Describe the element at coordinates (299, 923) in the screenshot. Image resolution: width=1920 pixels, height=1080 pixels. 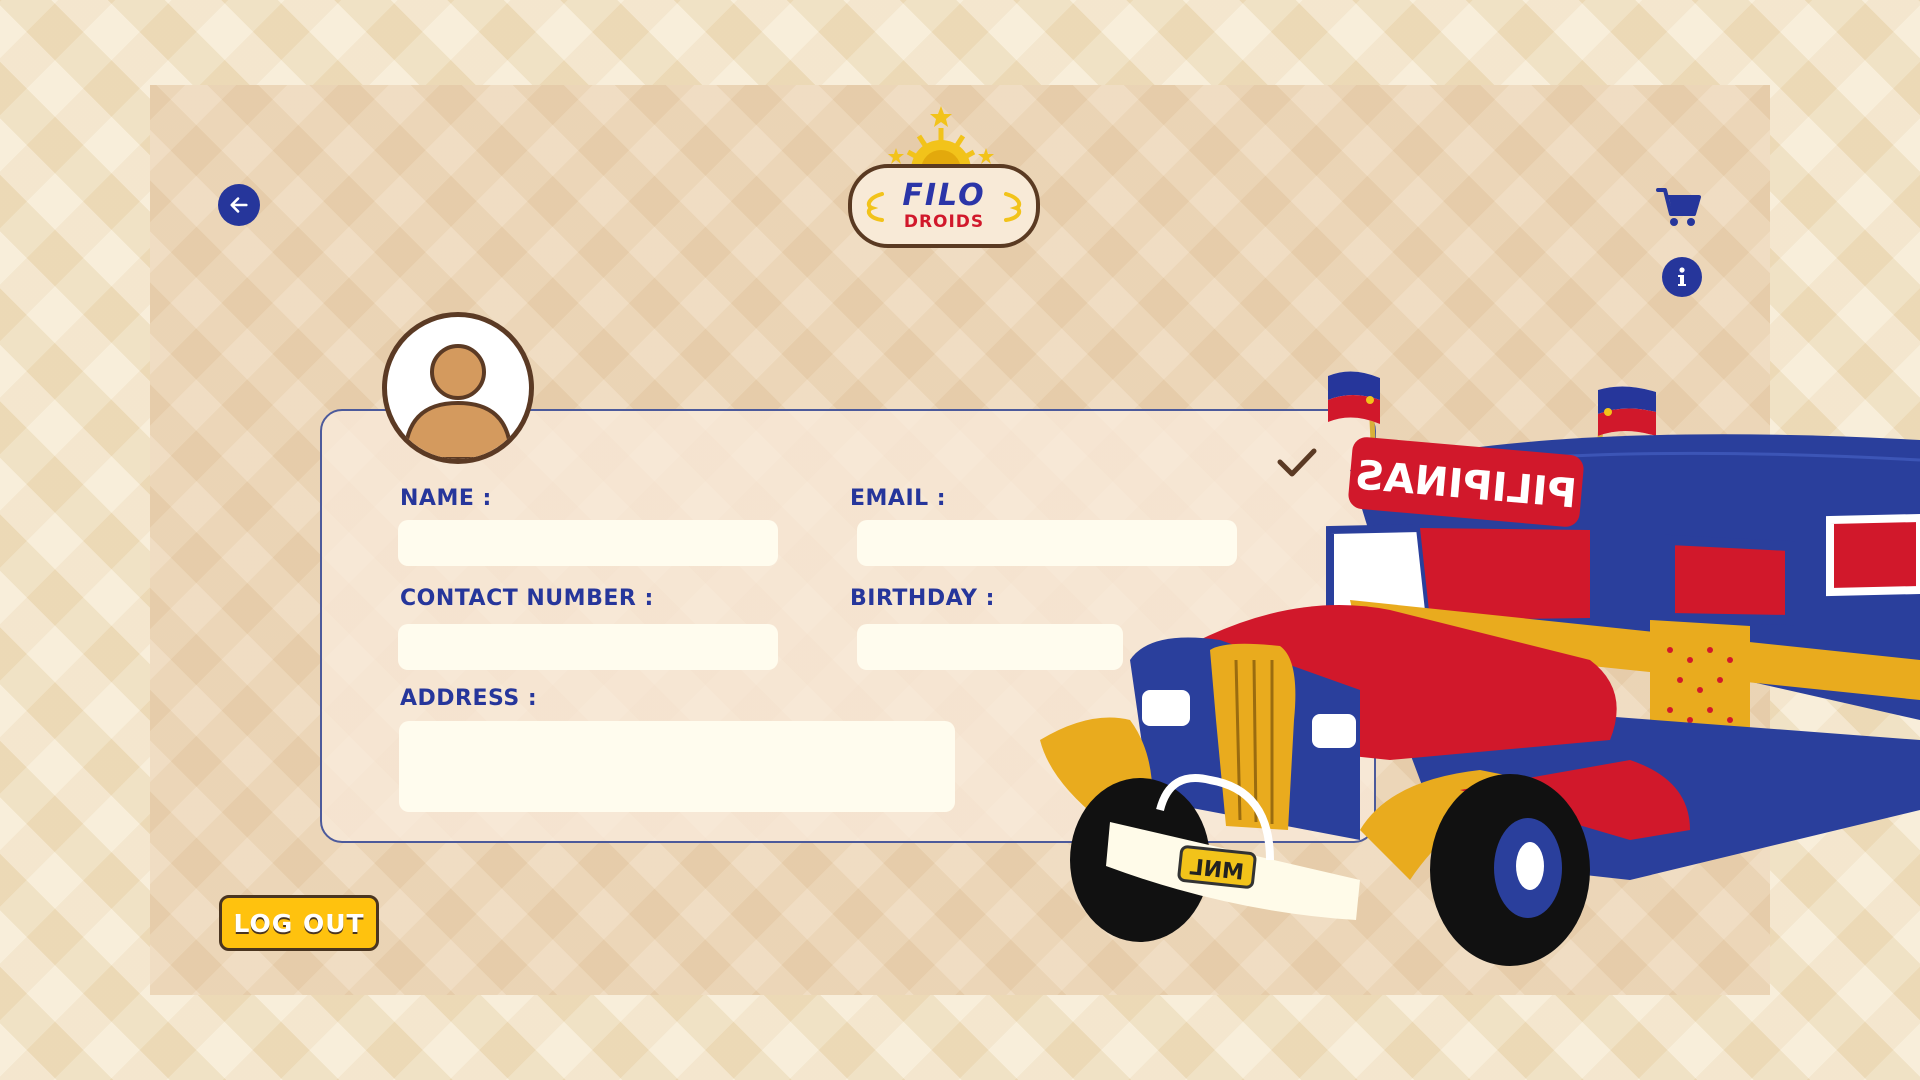
I see `logout-button: LOG OUT` at that location.